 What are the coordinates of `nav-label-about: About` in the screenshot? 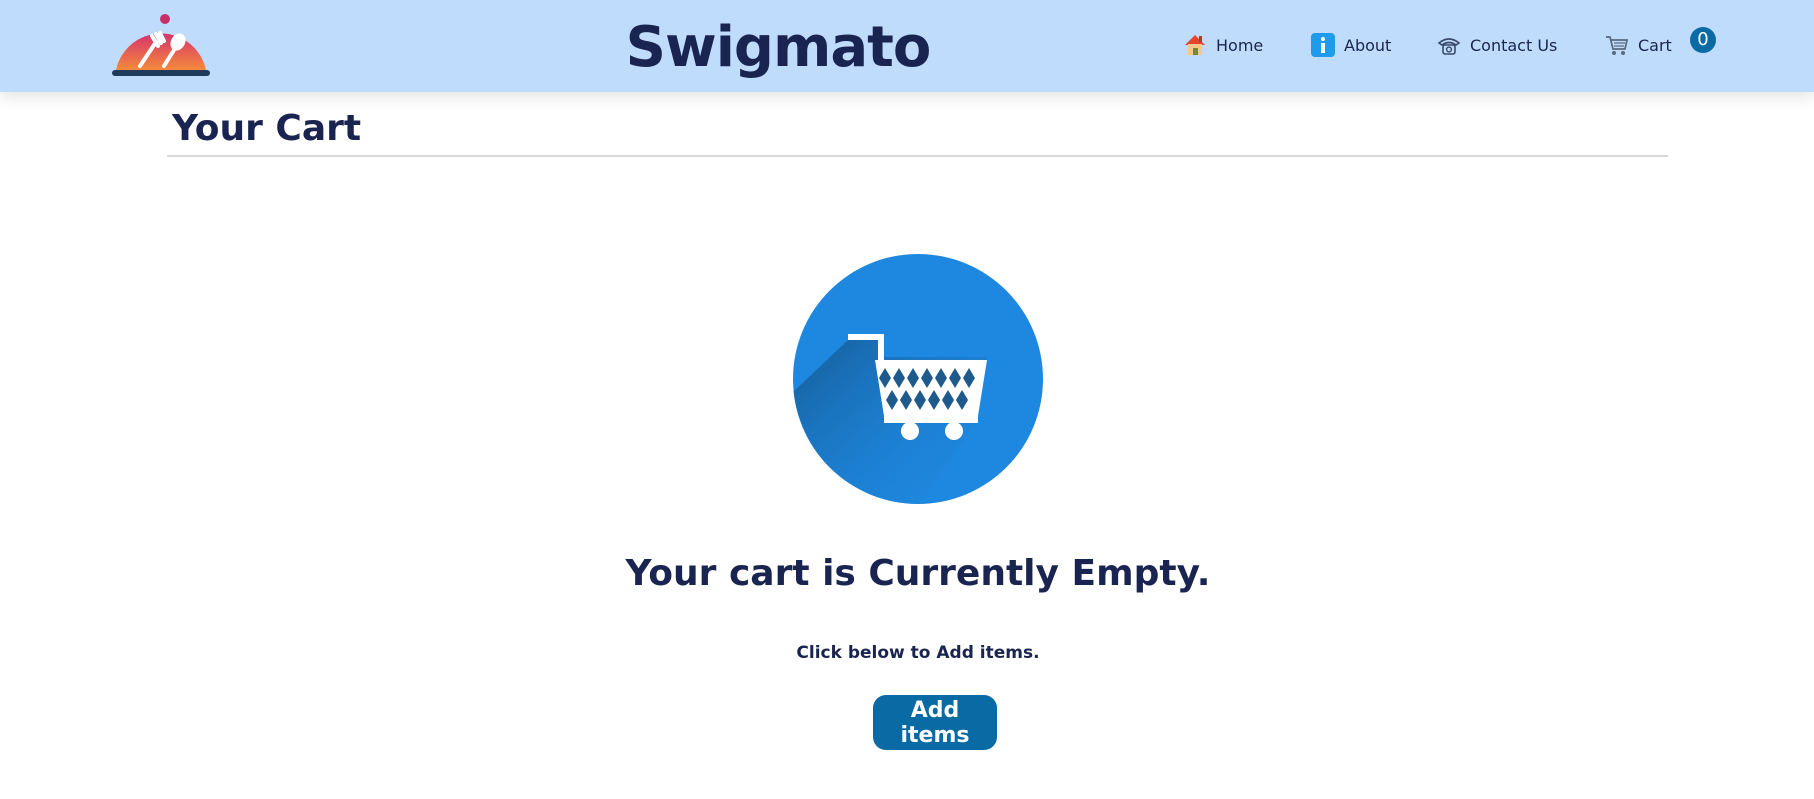 It's located at (1368, 45).